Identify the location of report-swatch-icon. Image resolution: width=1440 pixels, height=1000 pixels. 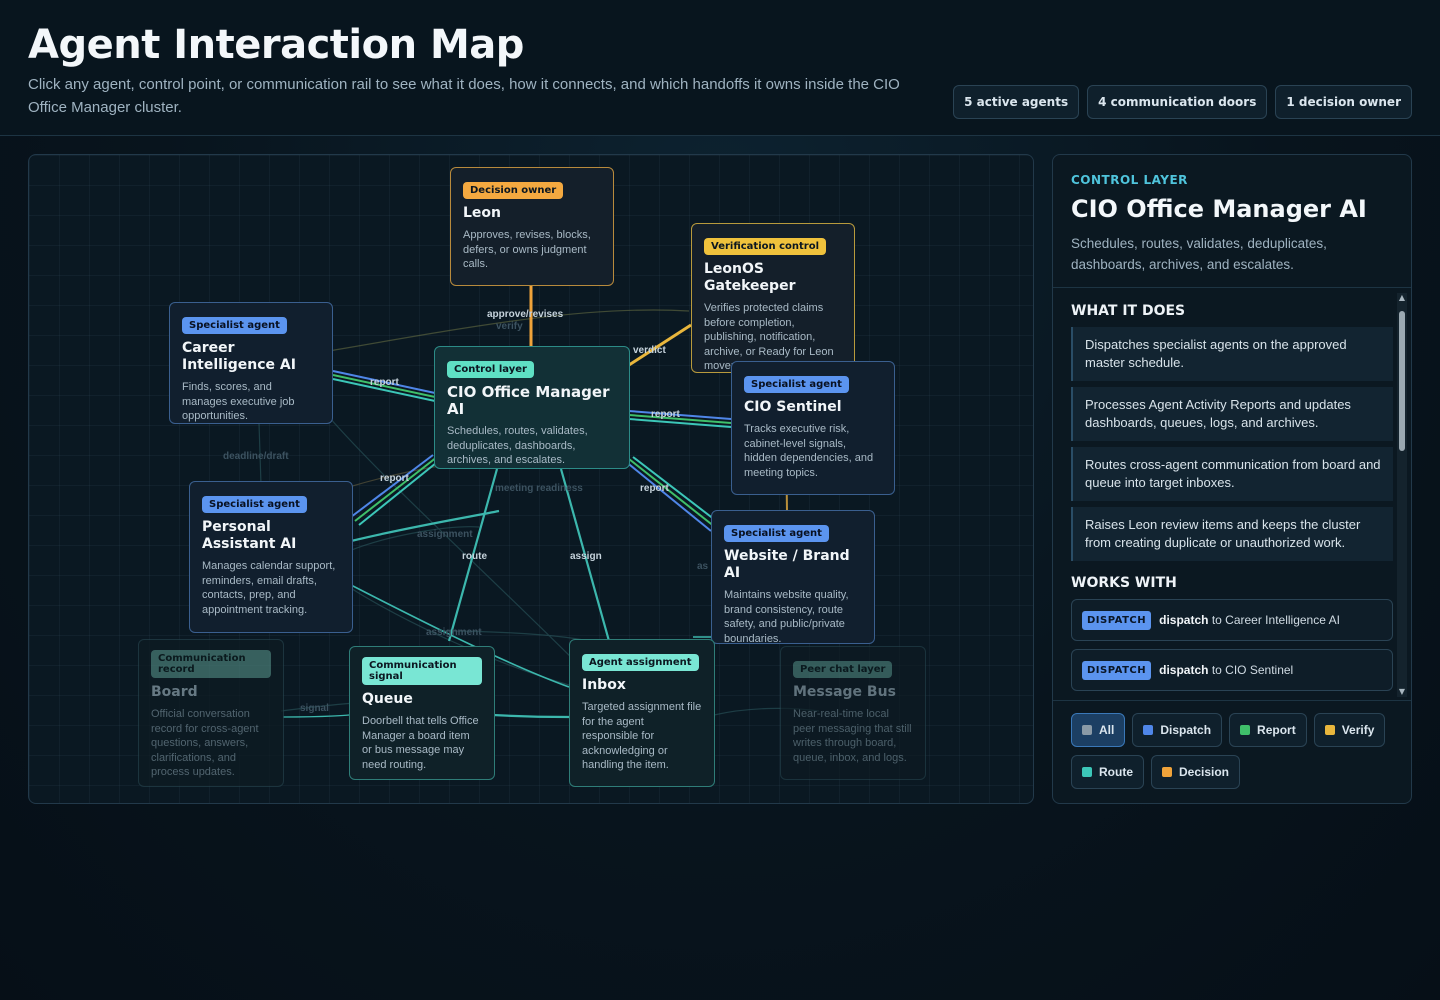
(1245, 730).